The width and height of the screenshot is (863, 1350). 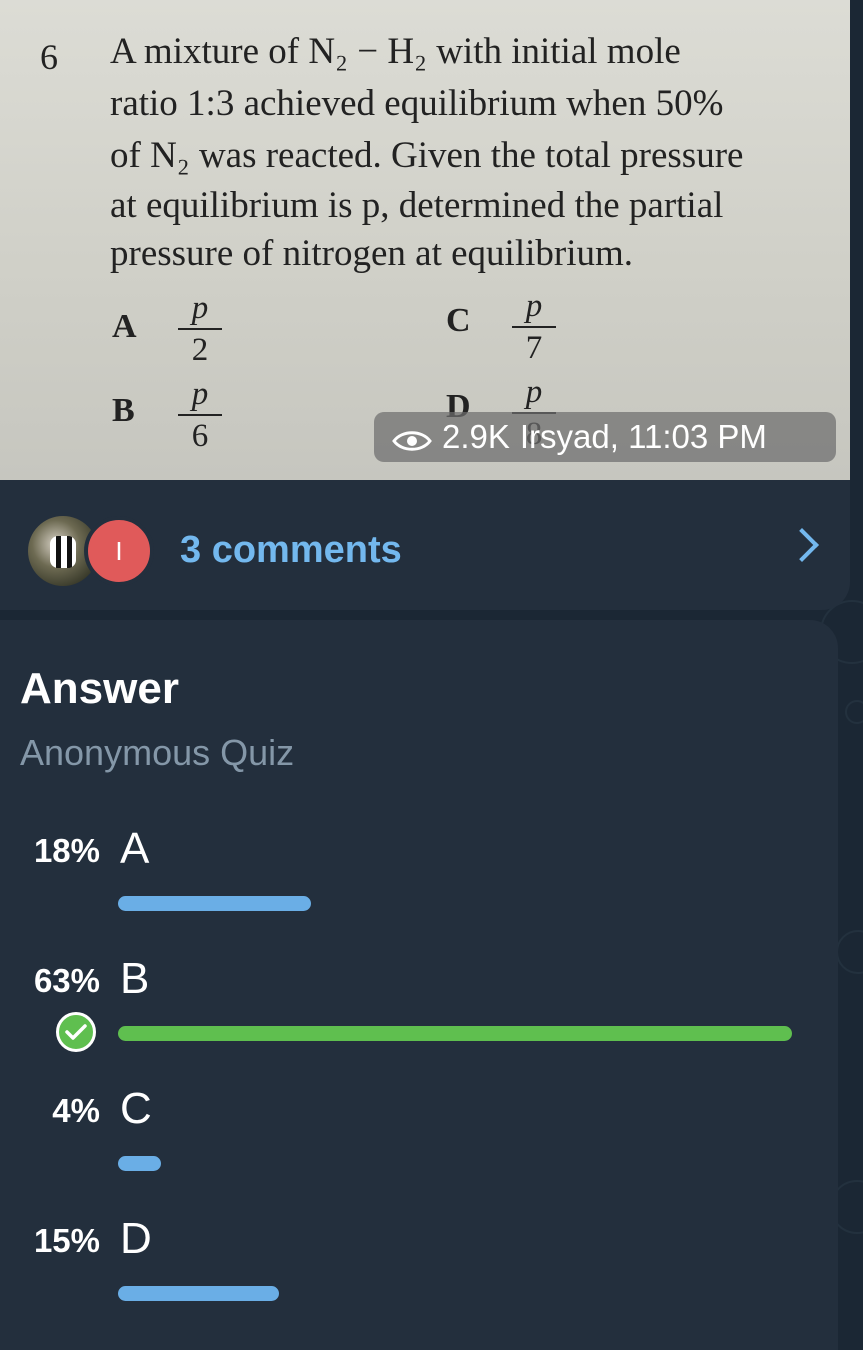 I want to click on poll-option-a: 18% A, so click(x=419, y=875).